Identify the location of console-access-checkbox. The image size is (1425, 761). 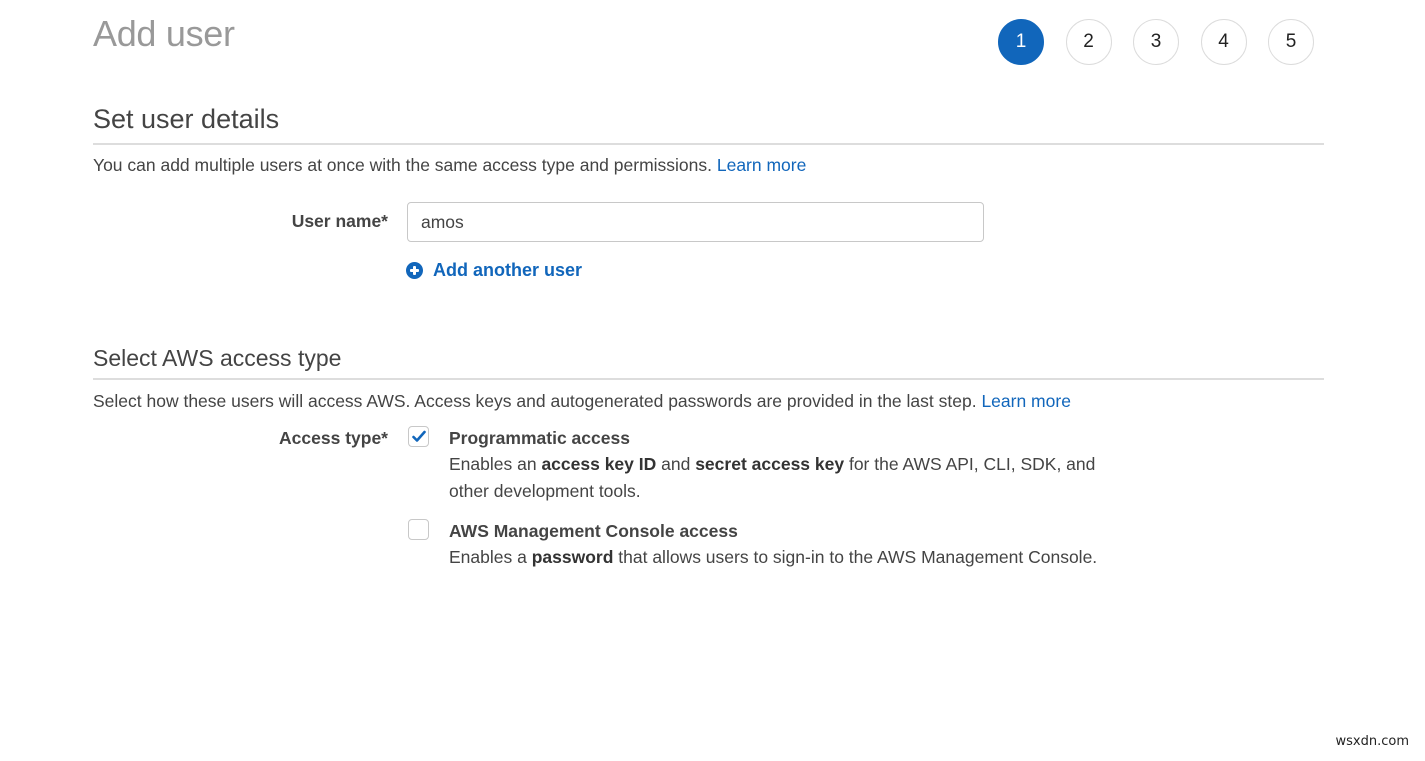
(418, 529).